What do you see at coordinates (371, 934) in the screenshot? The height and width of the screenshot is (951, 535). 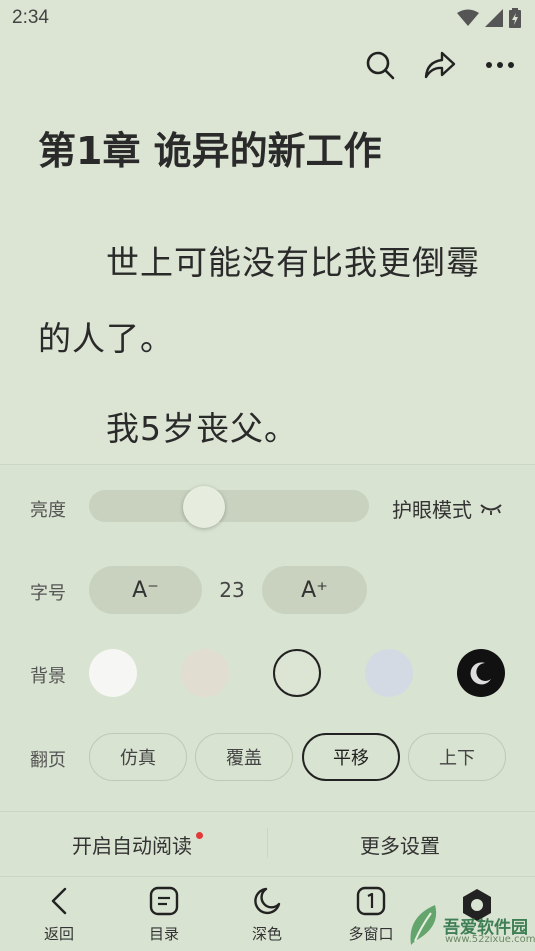 I see `nav-multiwindow-label: 多窗口` at bounding box center [371, 934].